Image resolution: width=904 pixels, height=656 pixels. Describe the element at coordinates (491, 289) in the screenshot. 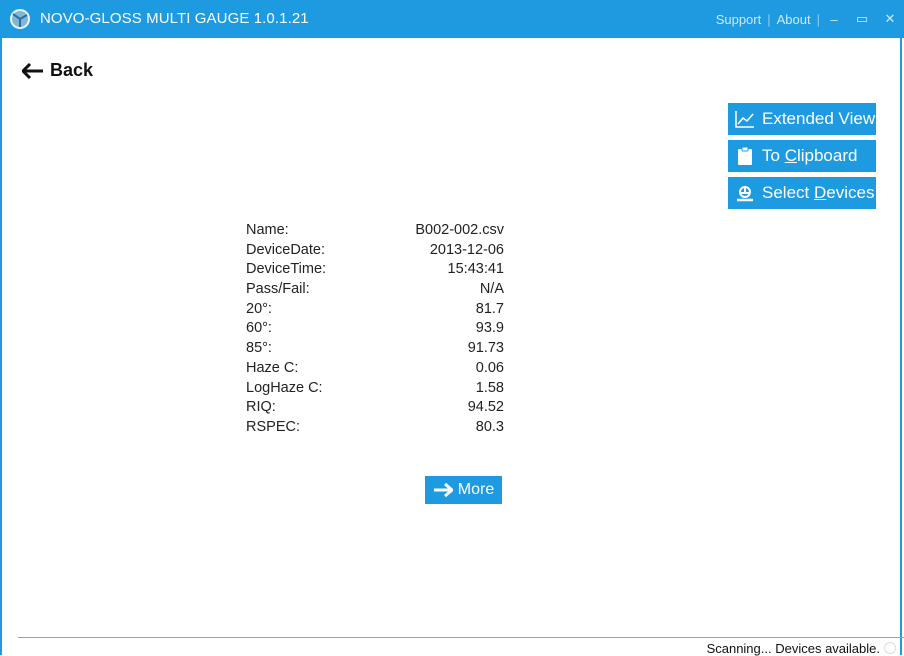

I see `reading-value: N/A` at that location.